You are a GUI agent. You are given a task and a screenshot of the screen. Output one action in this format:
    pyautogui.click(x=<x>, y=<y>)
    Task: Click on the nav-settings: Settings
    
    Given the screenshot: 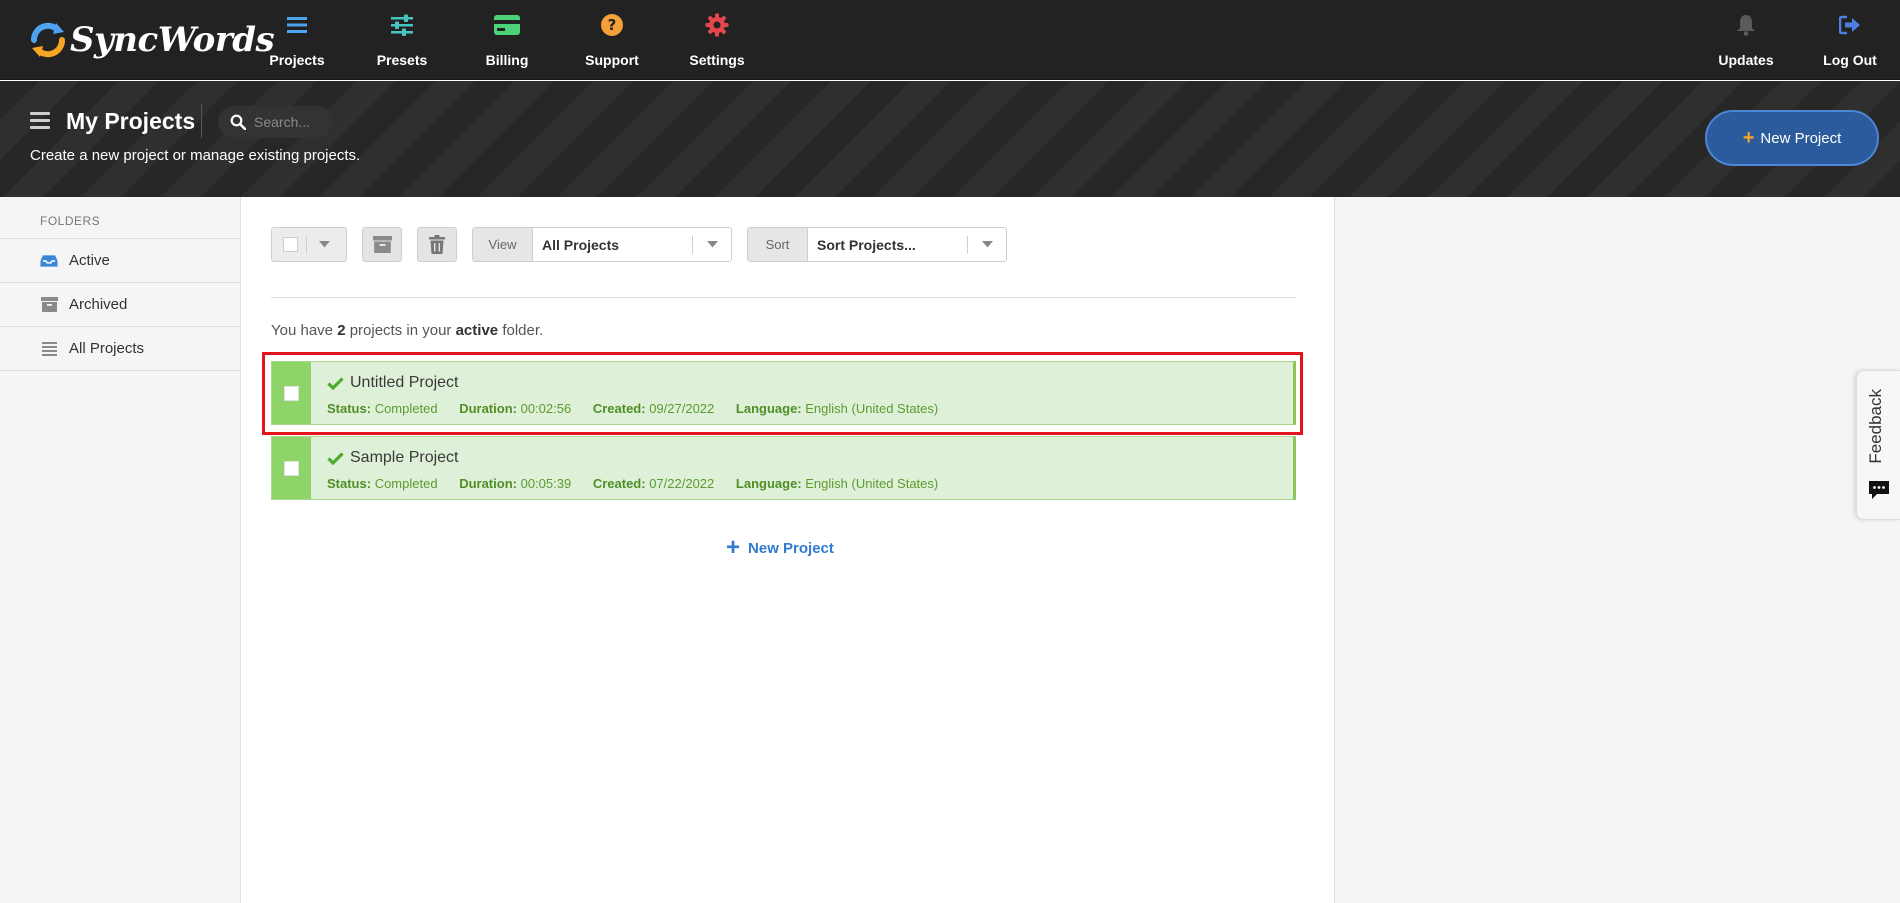 What is the action you would take?
    pyautogui.click(x=717, y=40)
    